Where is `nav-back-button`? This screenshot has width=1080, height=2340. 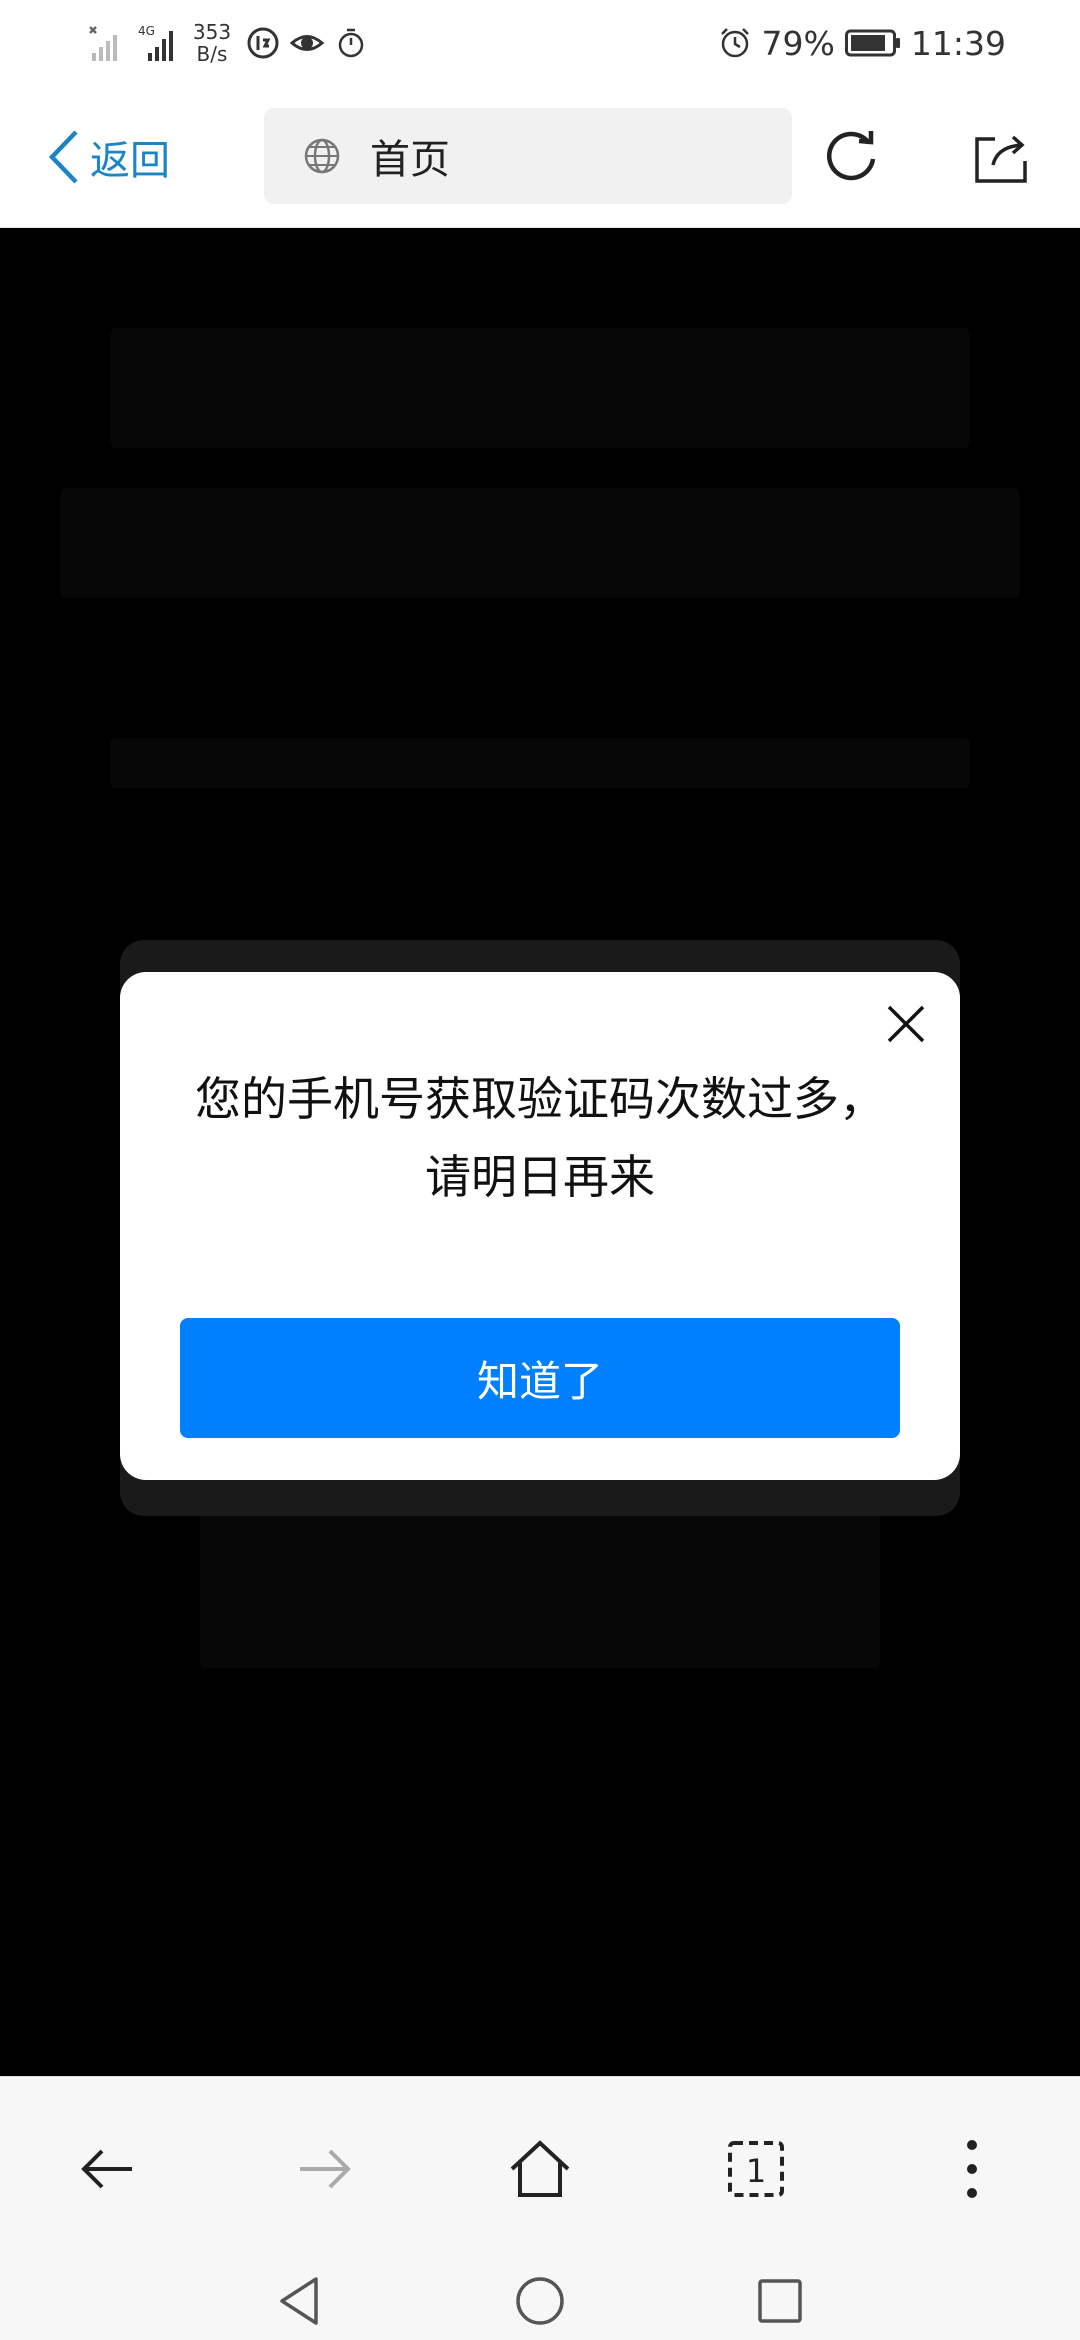
nav-back-button is located at coordinates (108, 2169).